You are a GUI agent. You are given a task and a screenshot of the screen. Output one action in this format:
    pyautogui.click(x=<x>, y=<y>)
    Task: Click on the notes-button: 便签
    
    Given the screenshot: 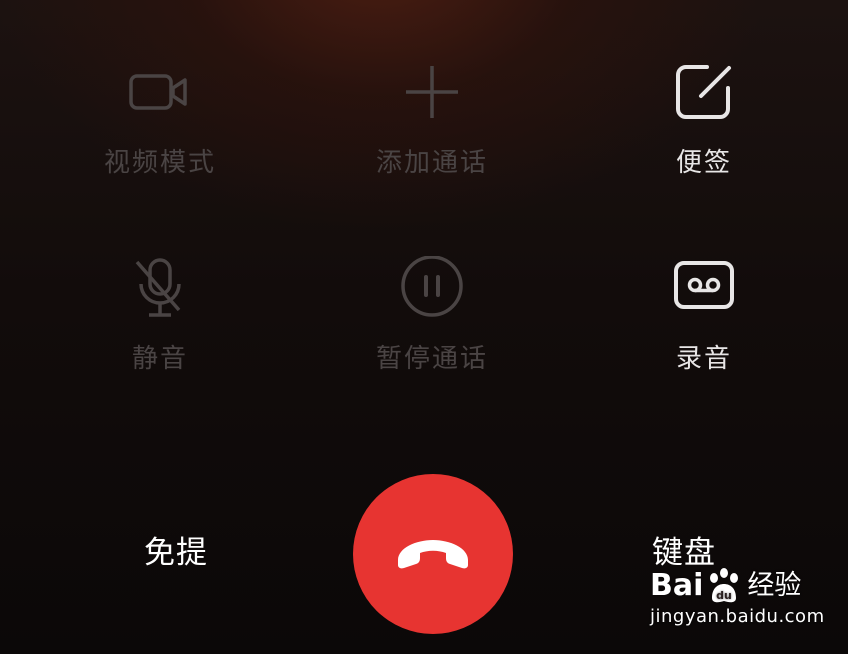 What is the action you would take?
    pyautogui.click(x=704, y=130)
    